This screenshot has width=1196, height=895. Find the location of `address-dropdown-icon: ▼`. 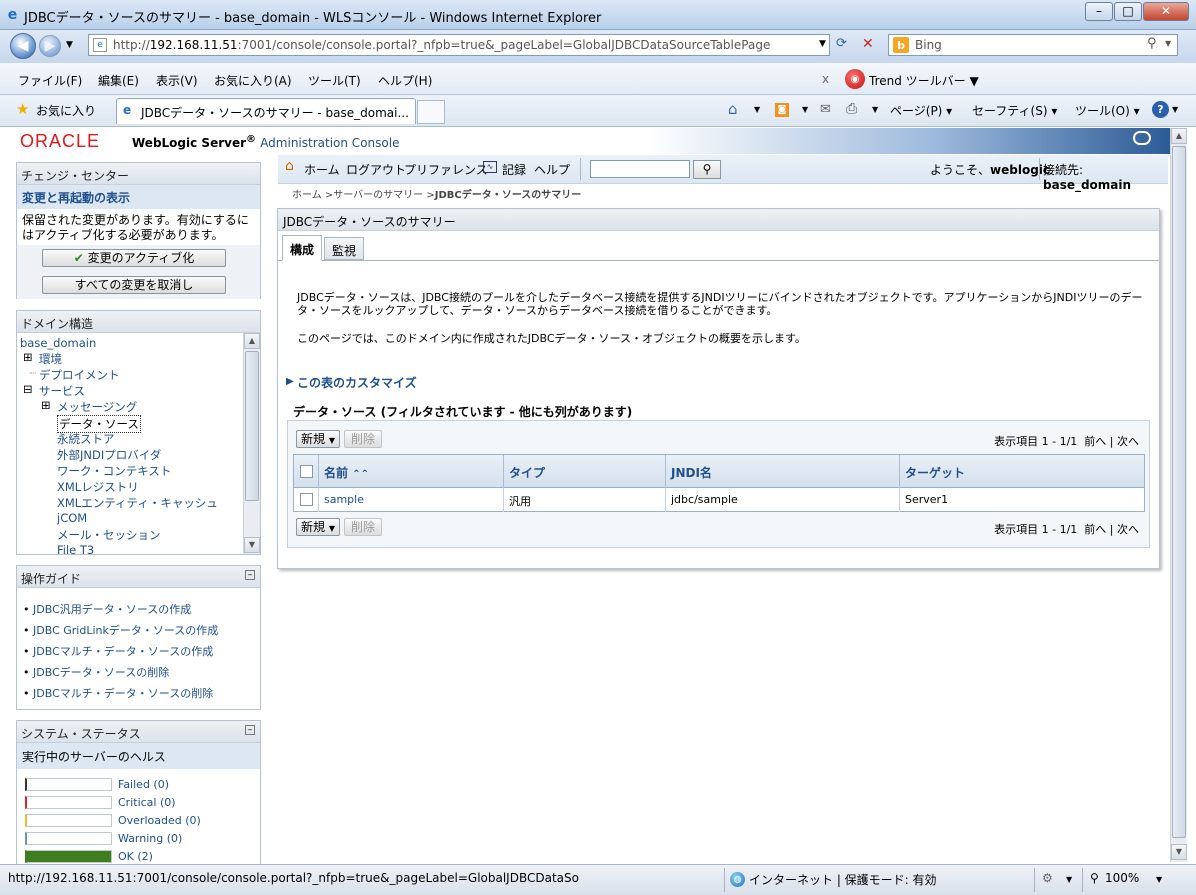

address-dropdown-icon: ▼ is located at coordinates (822, 44).